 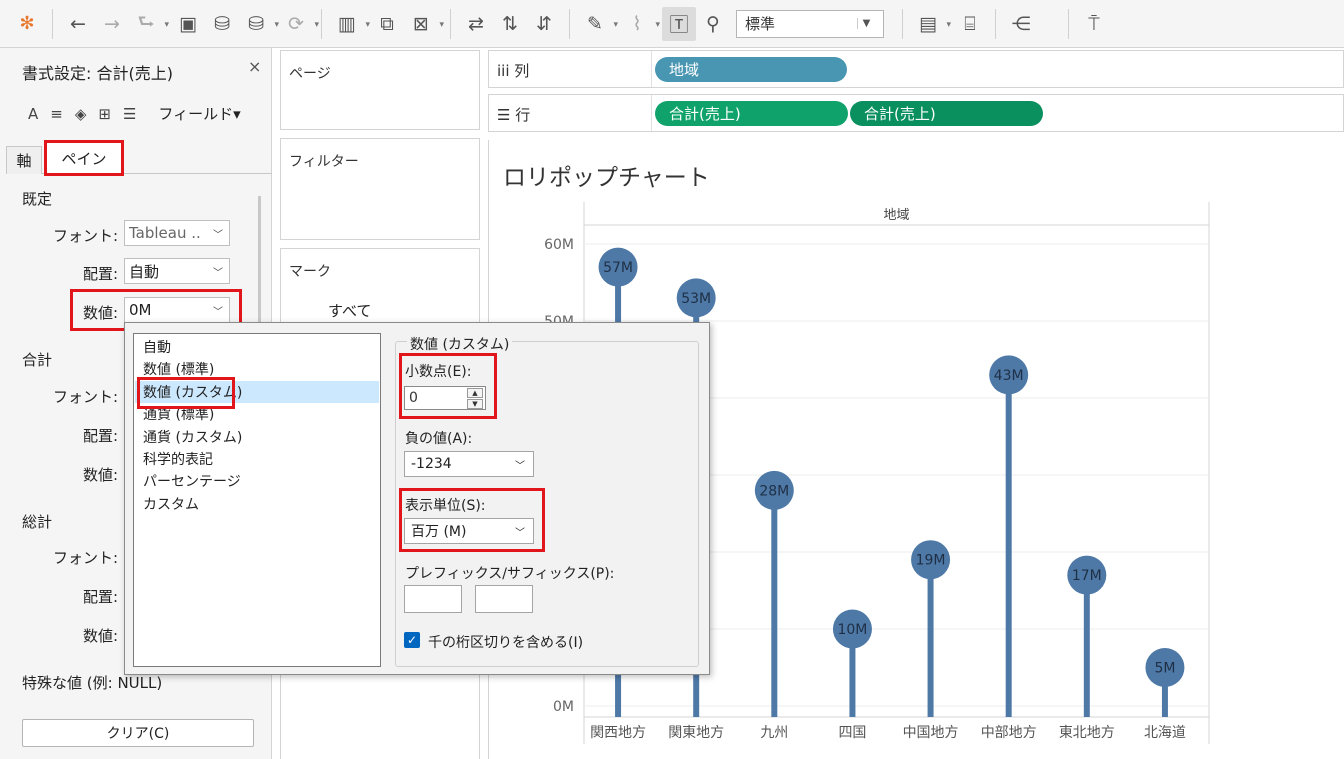 What do you see at coordinates (852, 733) in the screenshot?
I see `x-tick-label: 四国` at bounding box center [852, 733].